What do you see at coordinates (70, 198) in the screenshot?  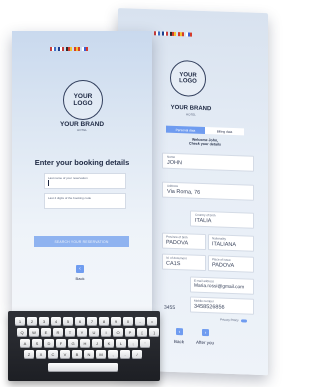 I see `booking-code-placeholder: Last 4 digits of the booking code` at bounding box center [70, 198].